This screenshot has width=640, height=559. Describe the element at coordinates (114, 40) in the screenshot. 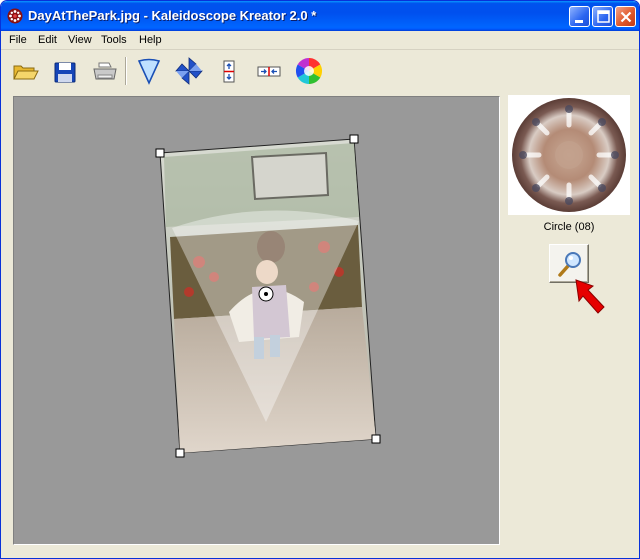

I see `menu-tools: Tools` at that location.